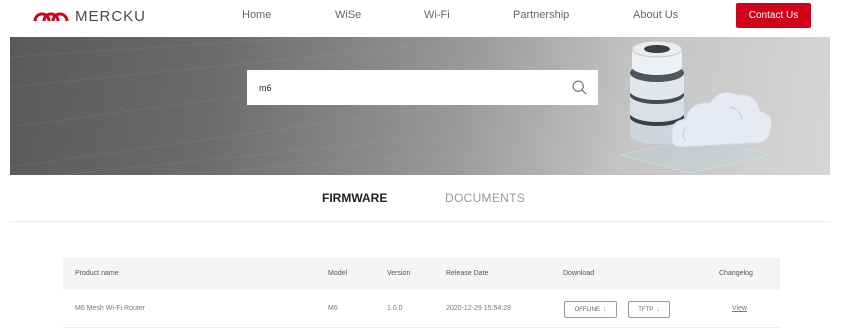 Image resolution: width=843 pixels, height=336 pixels. Describe the element at coordinates (579, 273) in the screenshot. I see `header-download: Download` at that location.